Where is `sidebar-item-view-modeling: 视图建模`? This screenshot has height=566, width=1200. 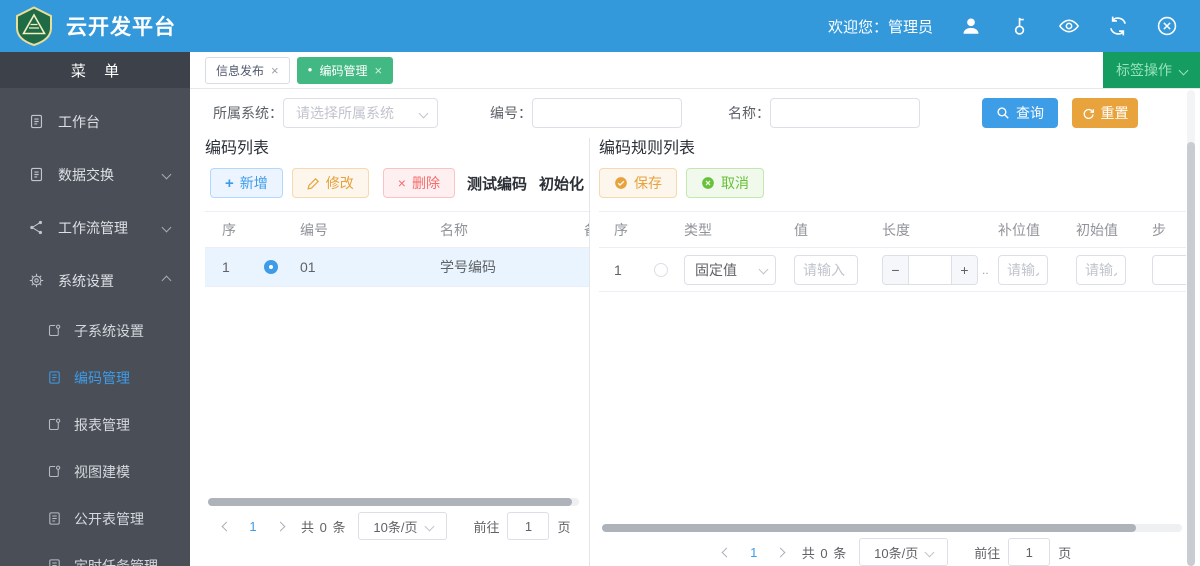 sidebar-item-view-modeling: 视图建模 is located at coordinates (95, 471).